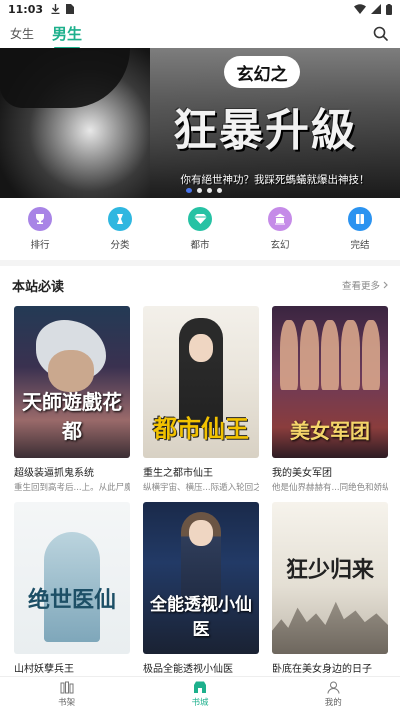  What do you see at coordinates (360, 219) in the screenshot?
I see `book-icon` at bounding box center [360, 219].